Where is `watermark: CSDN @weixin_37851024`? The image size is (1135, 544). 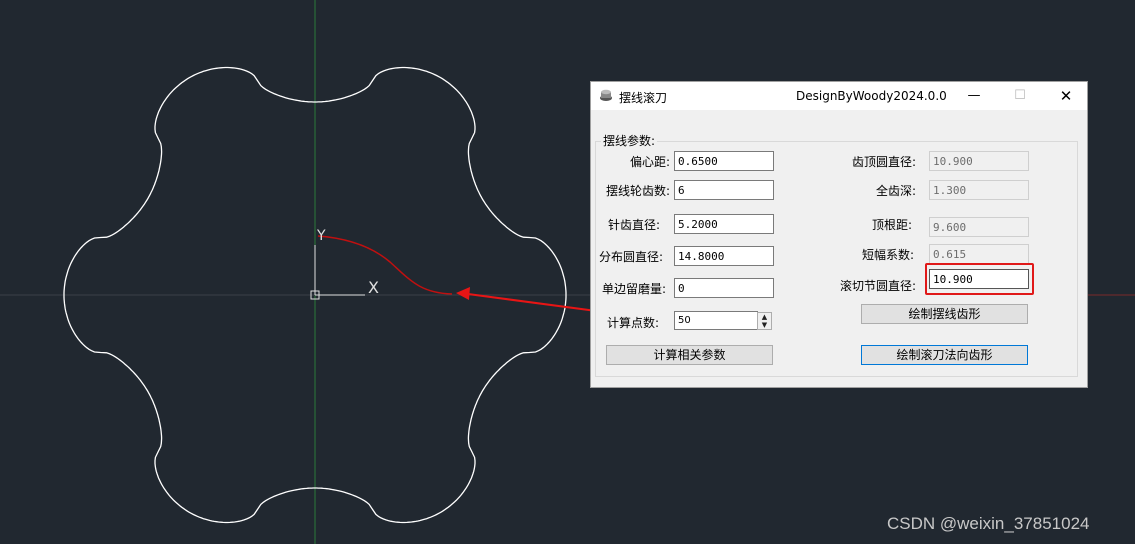
watermark: CSDN @weixin_37851024 is located at coordinates (988, 523).